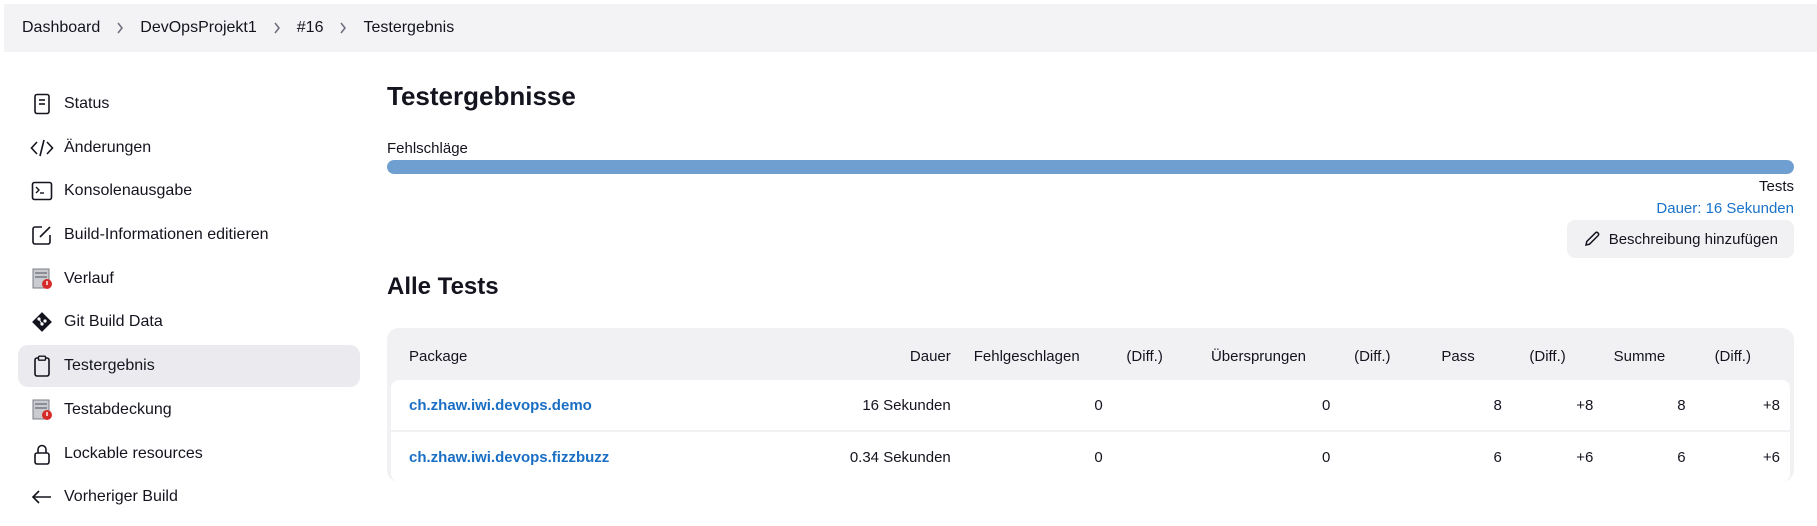 The height and width of the screenshot is (526, 1817). What do you see at coordinates (42, 191) in the screenshot?
I see `terminal-icon` at bounding box center [42, 191].